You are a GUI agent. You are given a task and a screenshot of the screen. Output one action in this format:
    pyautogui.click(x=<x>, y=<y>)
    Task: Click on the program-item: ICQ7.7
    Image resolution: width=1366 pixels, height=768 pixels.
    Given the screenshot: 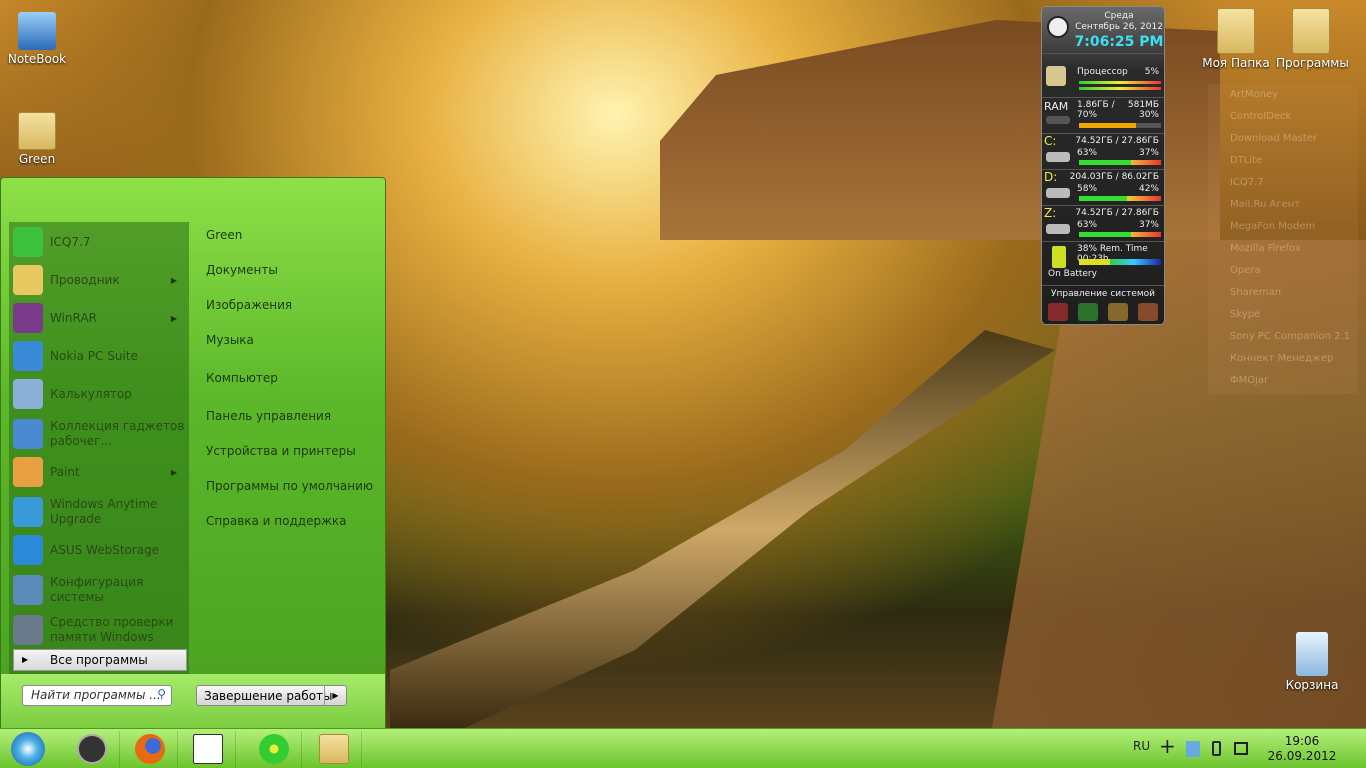 What is the action you would take?
    pyautogui.click(x=99, y=242)
    